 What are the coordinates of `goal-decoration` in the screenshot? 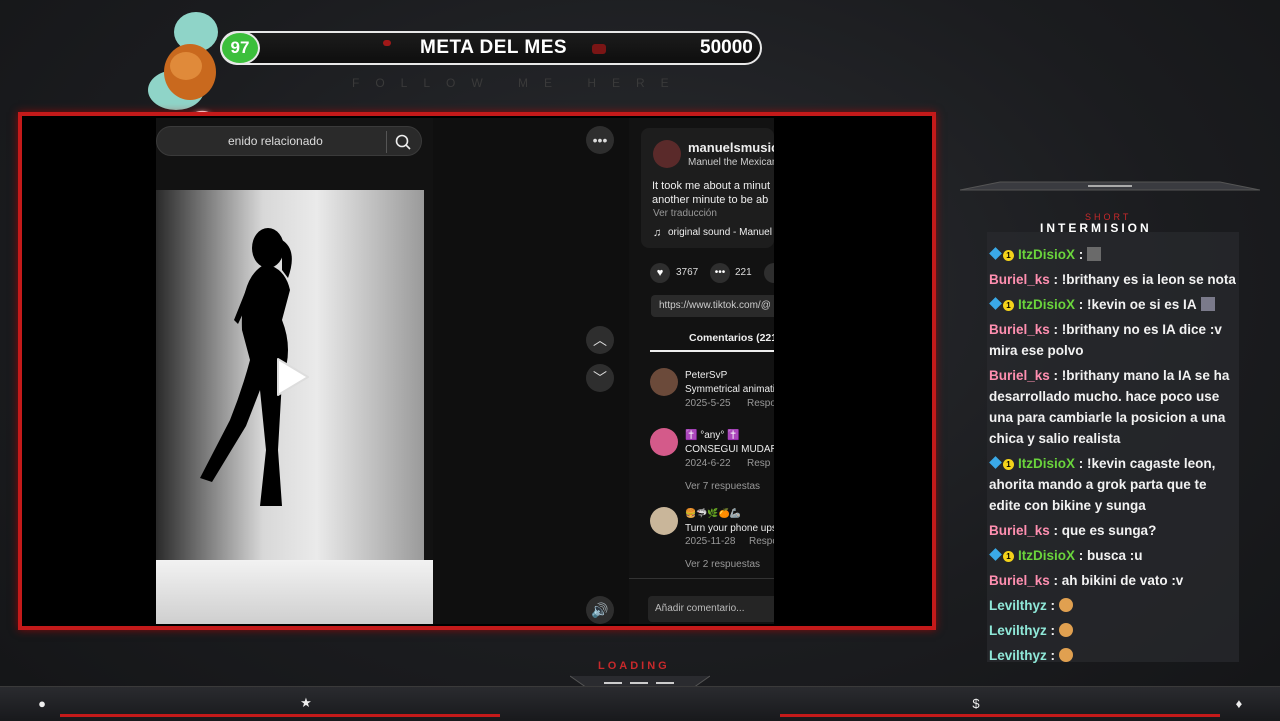 It's located at (387, 43).